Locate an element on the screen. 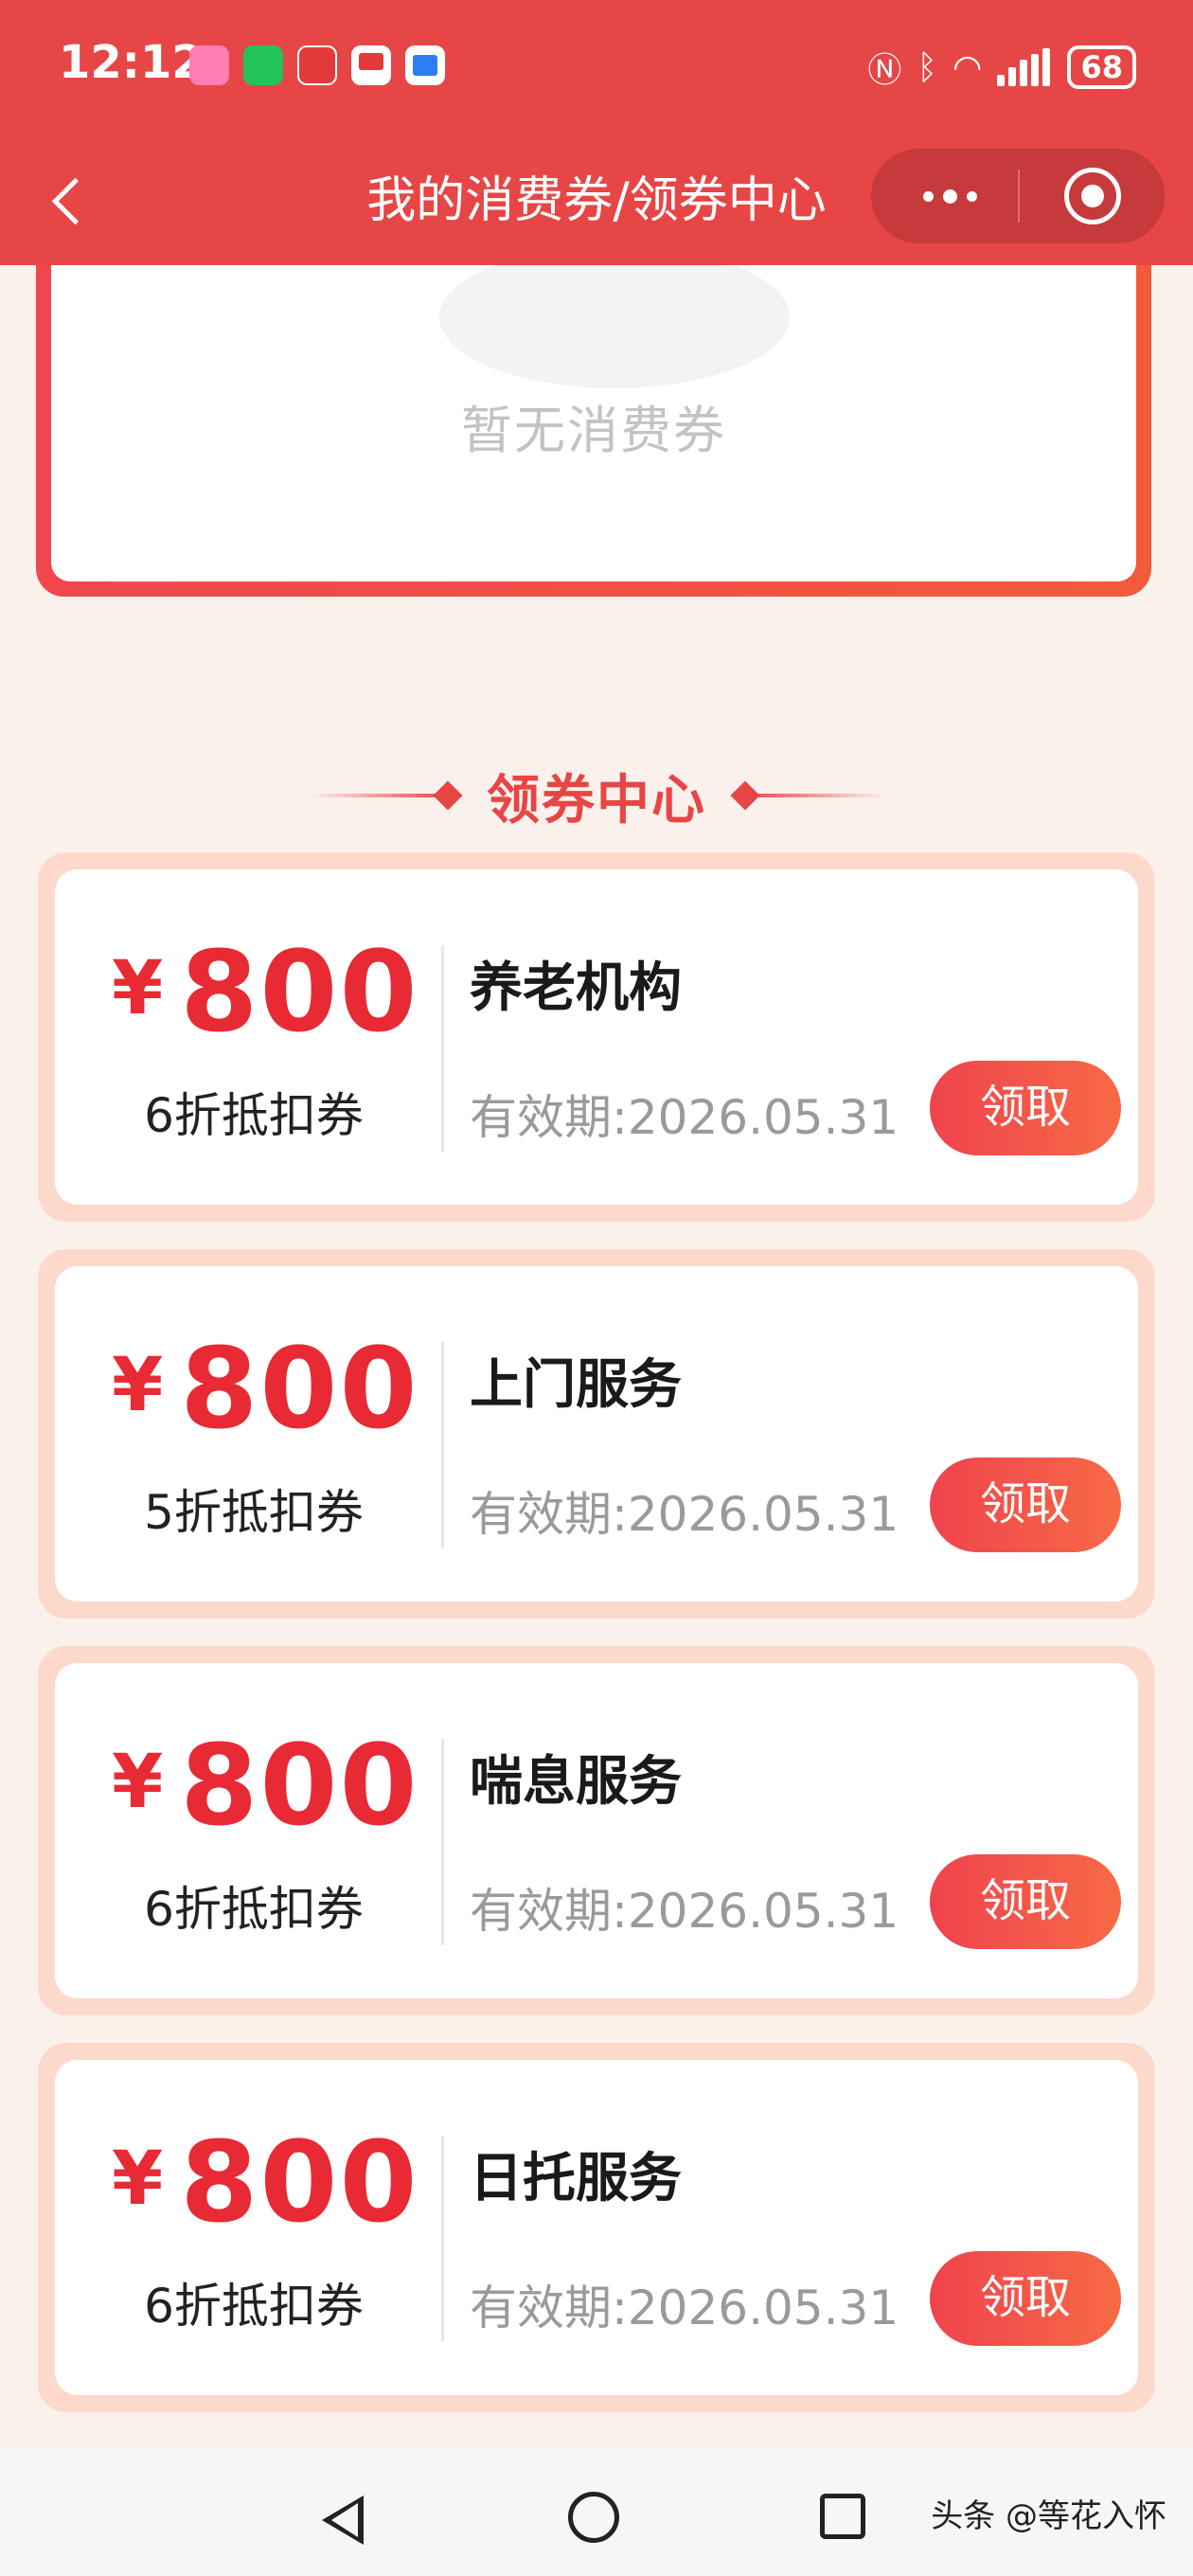 Image resolution: width=1193 pixels, height=2576 pixels. coupon-card: ¥800 6折抵扣券 喘息服务 有效期:2026.05.31 领取 is located at coordinates (596, 1830).